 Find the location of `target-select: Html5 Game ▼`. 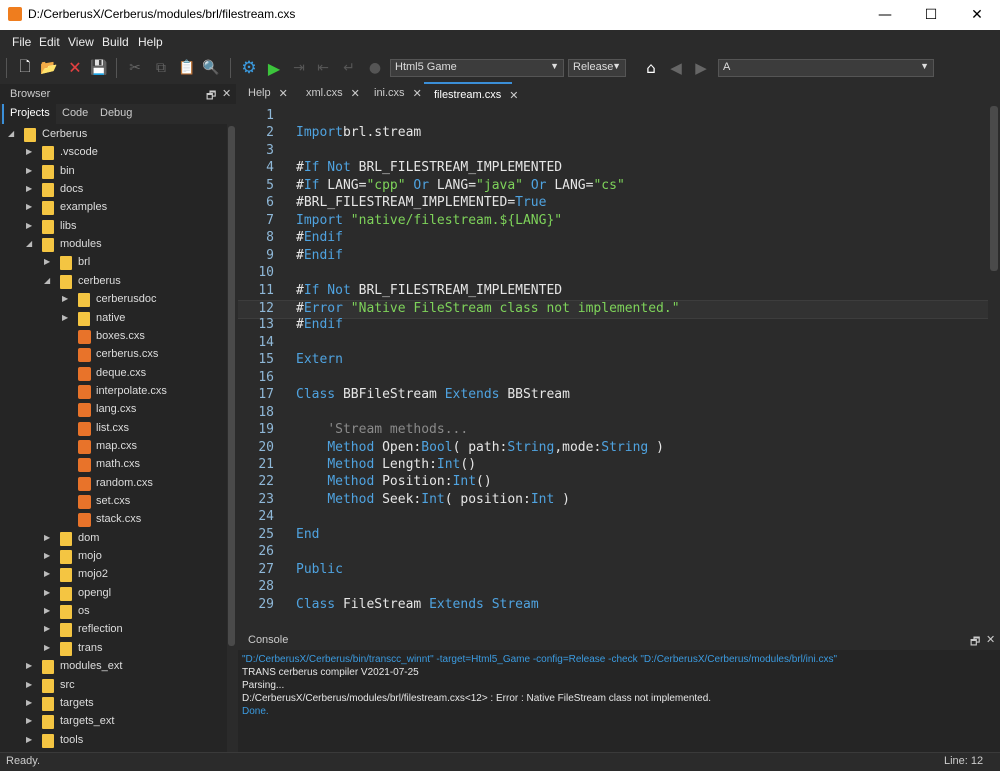

target-select: Html5 Game ▼ is located at coordinates (477, 68).